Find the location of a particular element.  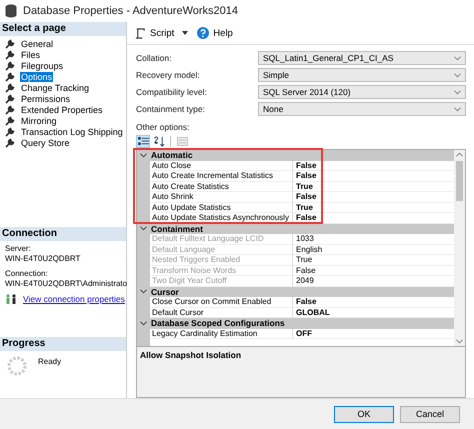

server-name: WIN-E4T0U2QDBRT is located at coordinates (42, 259).